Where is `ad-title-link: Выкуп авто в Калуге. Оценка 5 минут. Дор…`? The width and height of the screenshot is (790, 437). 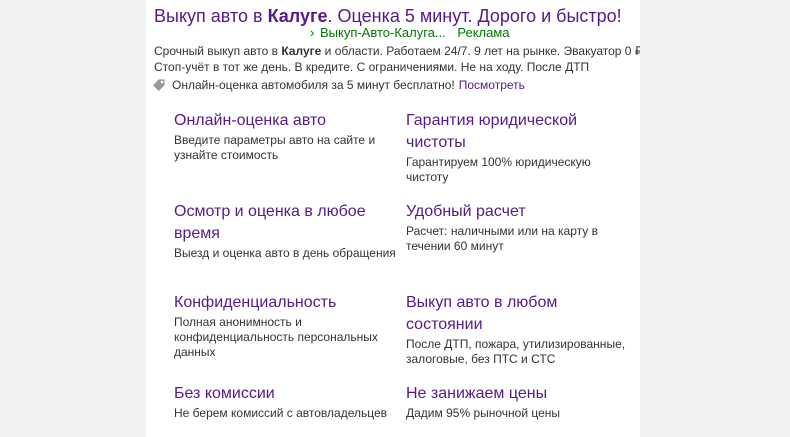
ad-title-link: Выкуп авто в Калуге. Оценка 5 минут. Дор… is located at coordinates (388, 16).